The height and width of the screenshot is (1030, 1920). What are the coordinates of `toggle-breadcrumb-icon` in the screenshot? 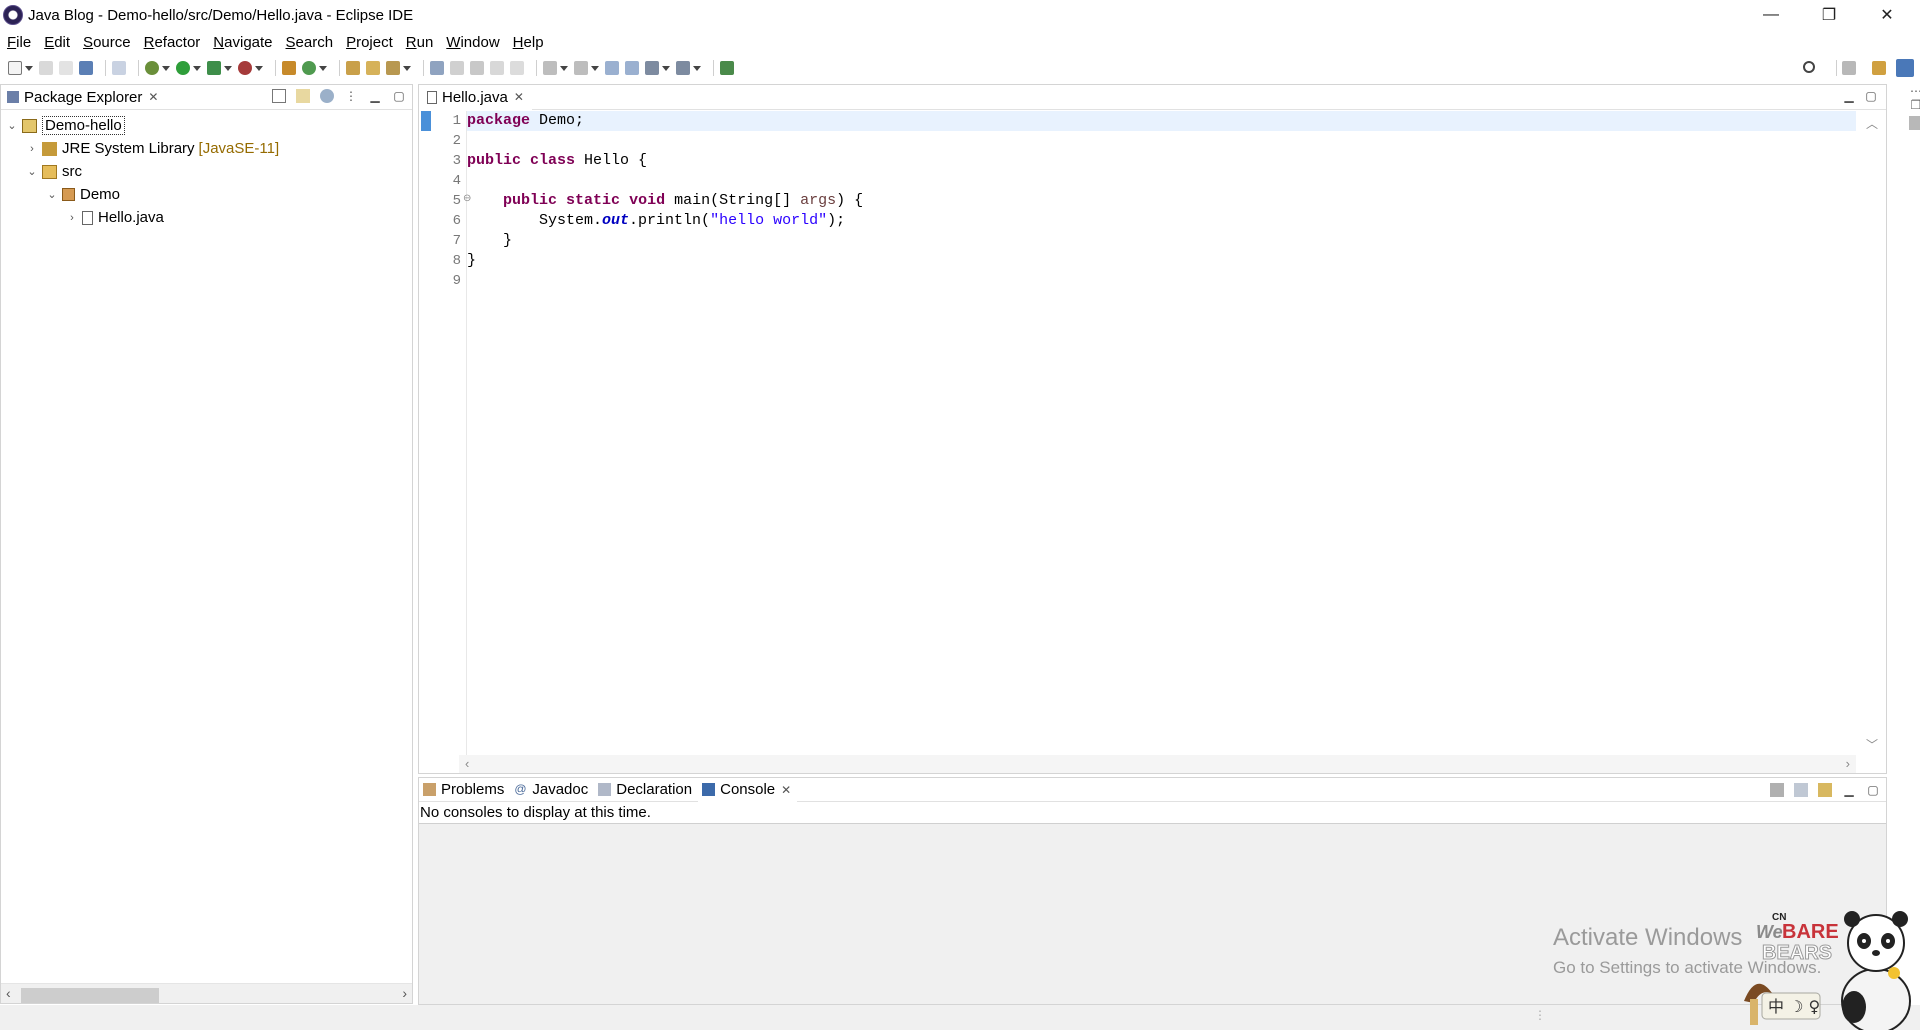 It's located at (457, 68).